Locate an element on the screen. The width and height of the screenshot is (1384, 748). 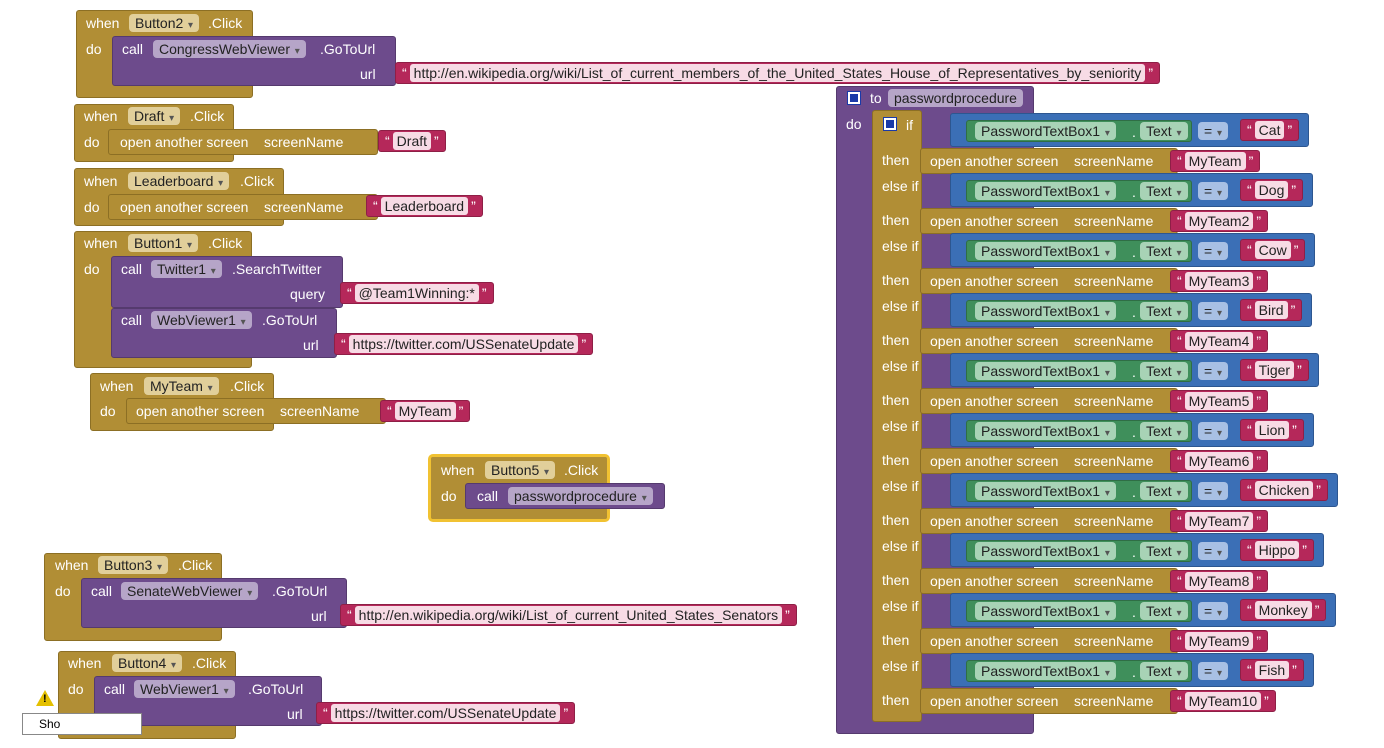
component-dropdown: Button3 is located at coordinates (133, 565).